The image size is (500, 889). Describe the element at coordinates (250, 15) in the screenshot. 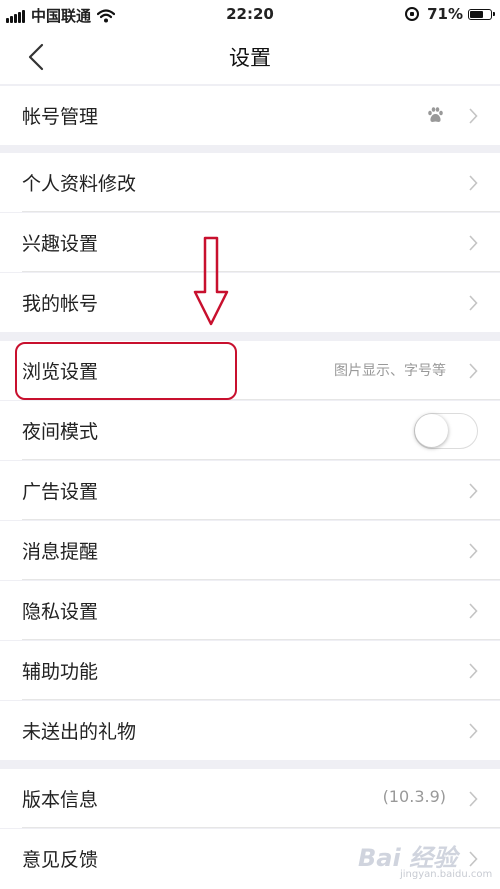

I see `status-bar: 中国联通 22:20 71%` at that location.